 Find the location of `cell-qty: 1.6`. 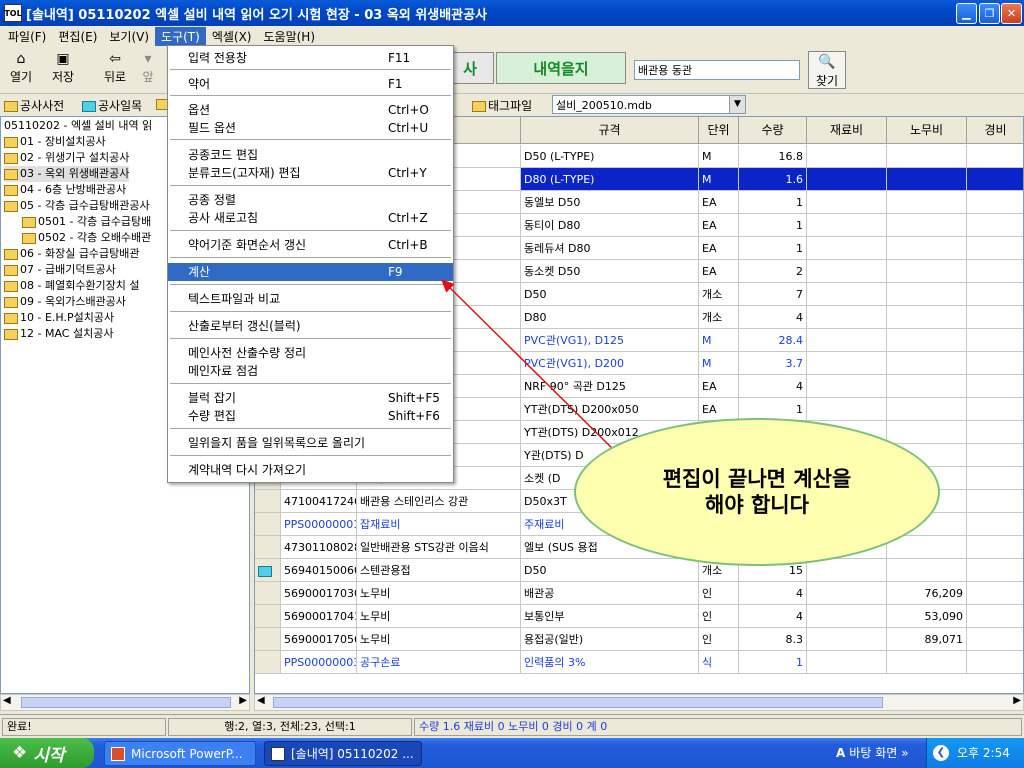

cell-qty: 1.6 is located at coordinates (773, 179).